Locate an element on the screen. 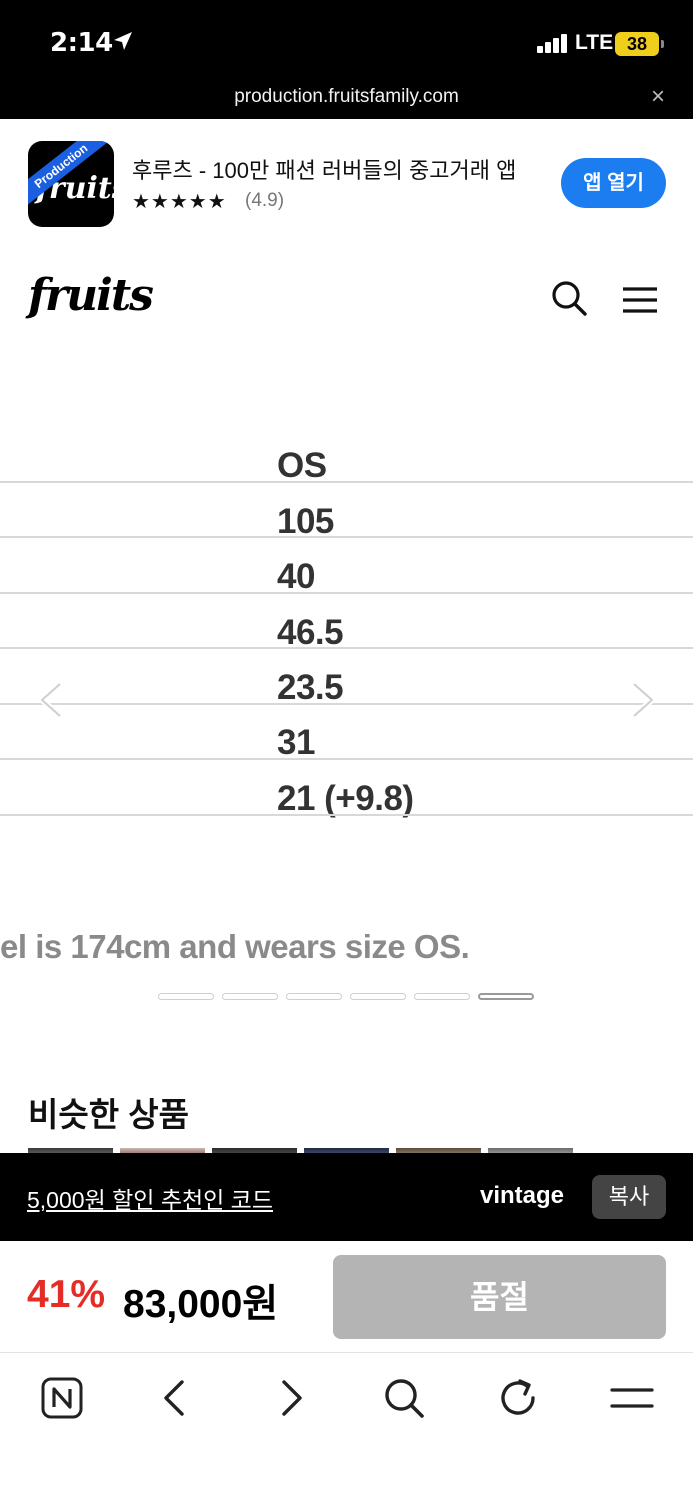 Image resolution: width=693 pixels, height=1500 pixels. size-row: 105 is located at coordinates (346, 511).